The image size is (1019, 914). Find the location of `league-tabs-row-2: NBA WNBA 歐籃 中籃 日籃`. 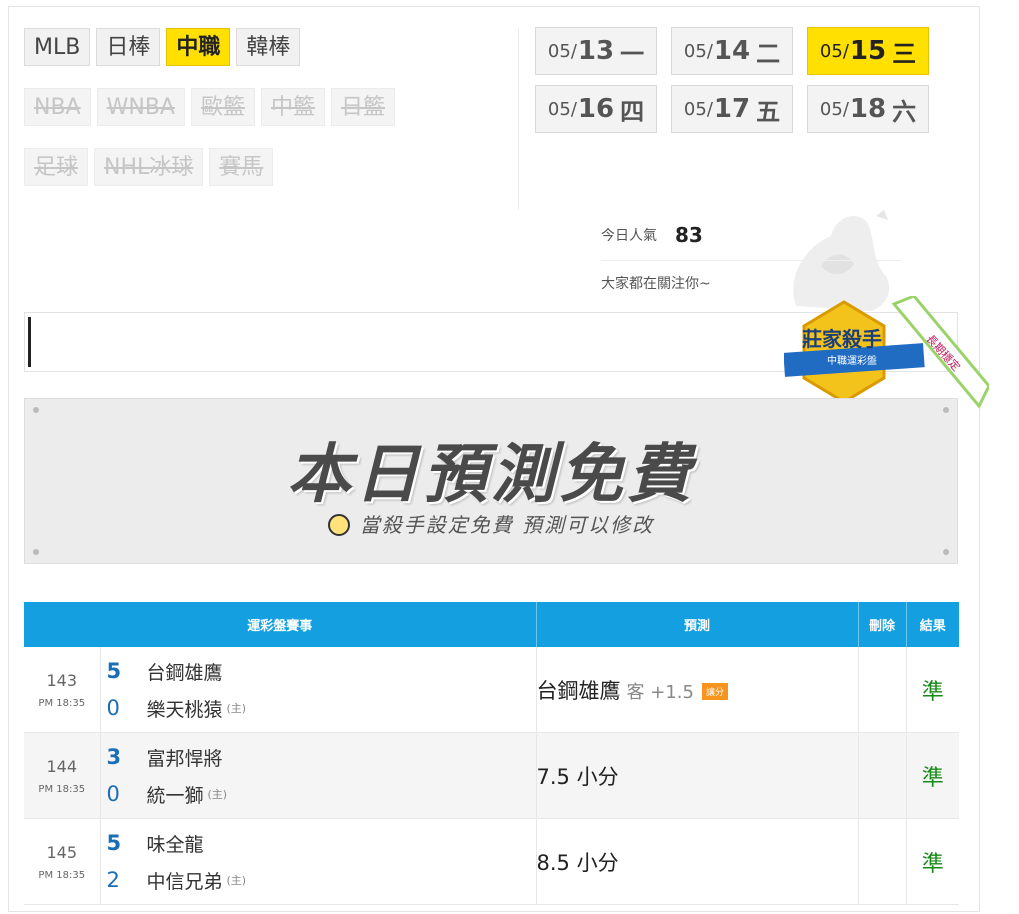

league-tabs-row-2: NBA WNBA 歐籃 中籃 日籃 is located at coordinates (210, 107).